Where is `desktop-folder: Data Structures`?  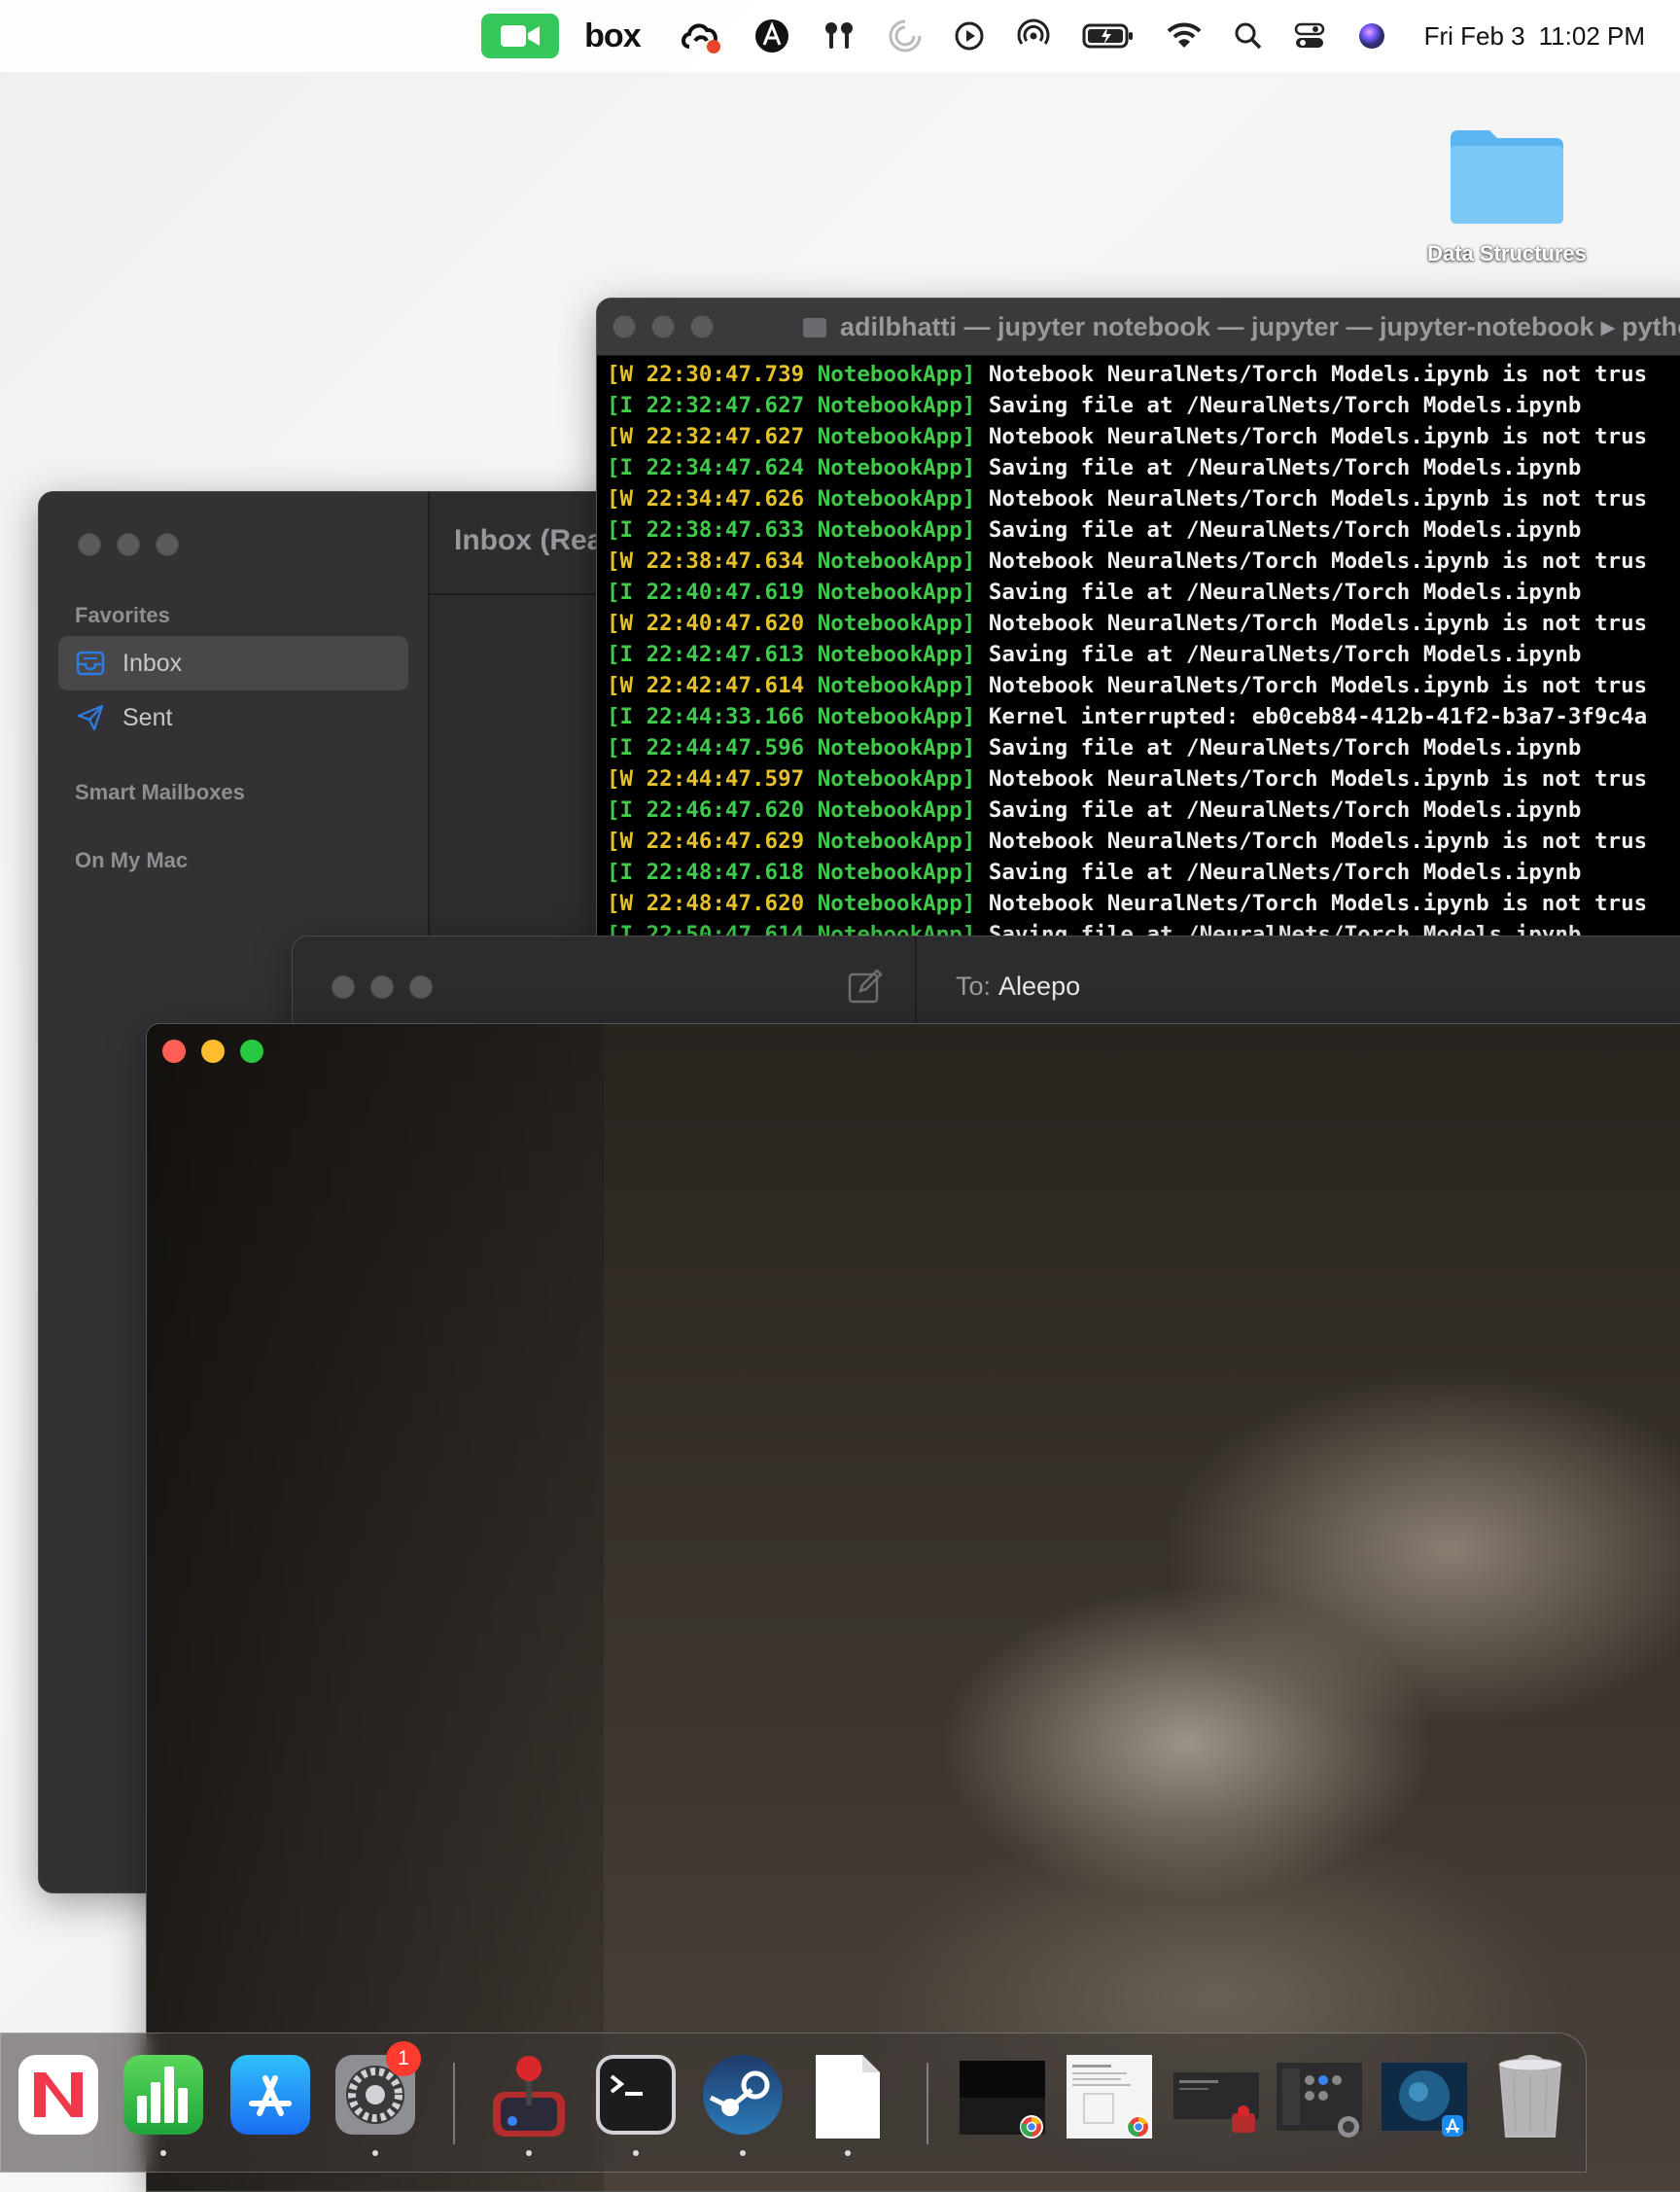
desktop-folder: Data Structures is located at coordinates (1507, 196).